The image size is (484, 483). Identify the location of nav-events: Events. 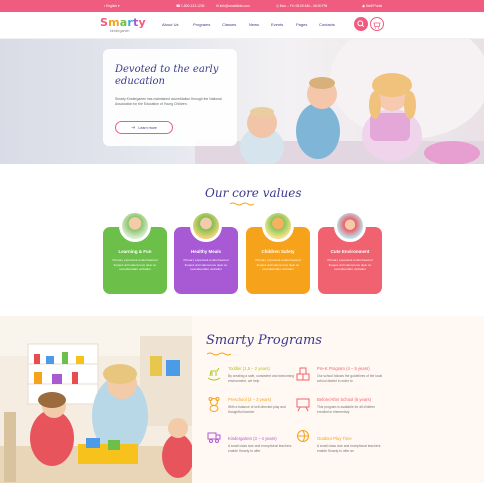
(277, 24).